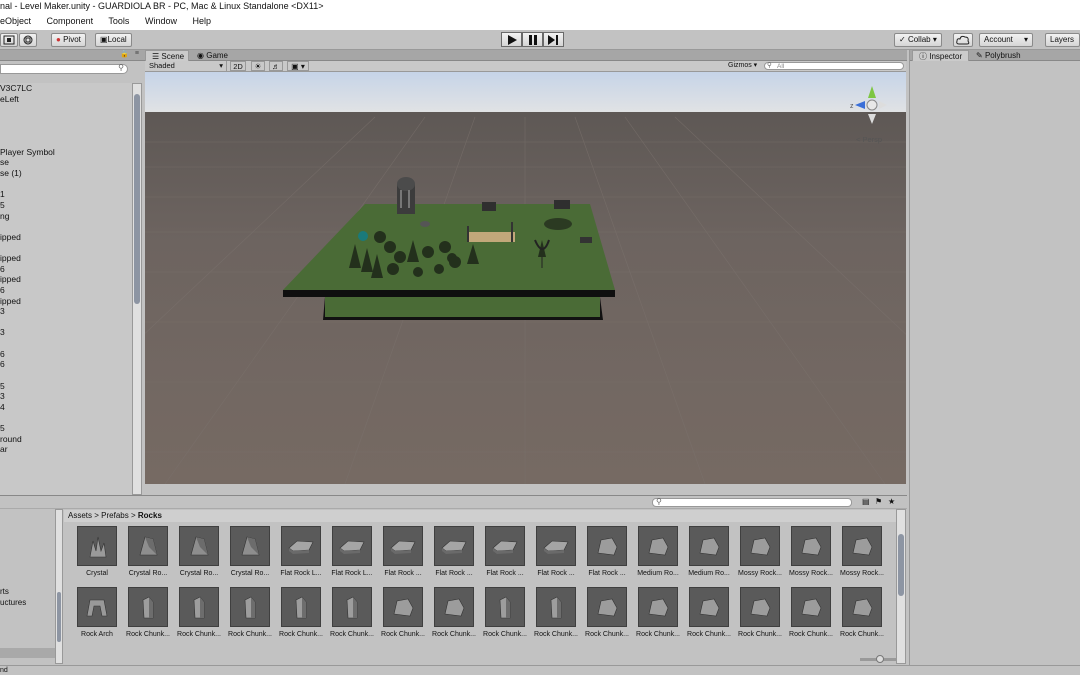 Image resolution: width=1080 pixels, height=675 pixels. Describe the element at coordinates (66, 194) in the screenshot. I see `hierarchy-item: 1` at that location.